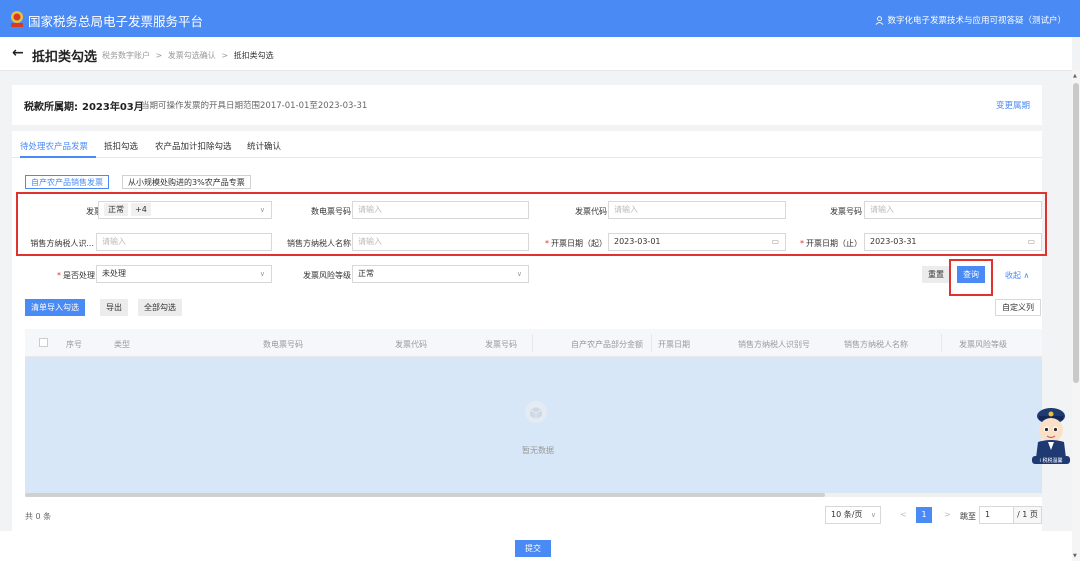 The image size is (1080, 561). I want to click on breadcrumb-item: 发票勾选确认, so click(192, 55).